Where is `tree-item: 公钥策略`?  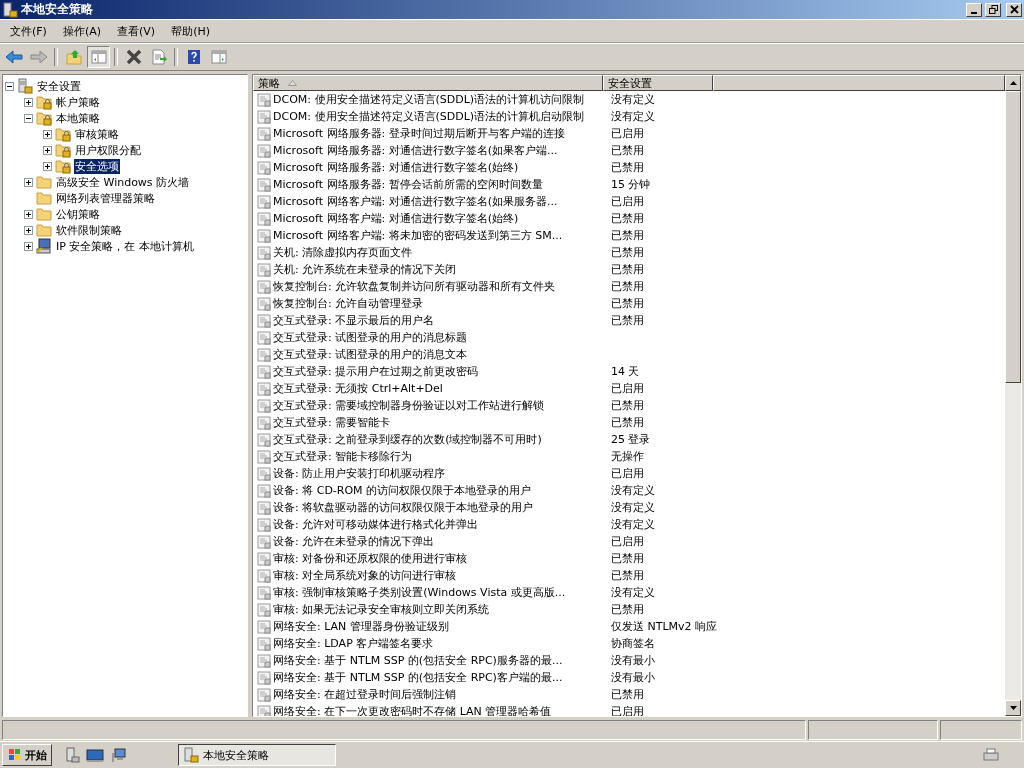 tree-item: 公钥策略 is located at coordinates (78, 214).